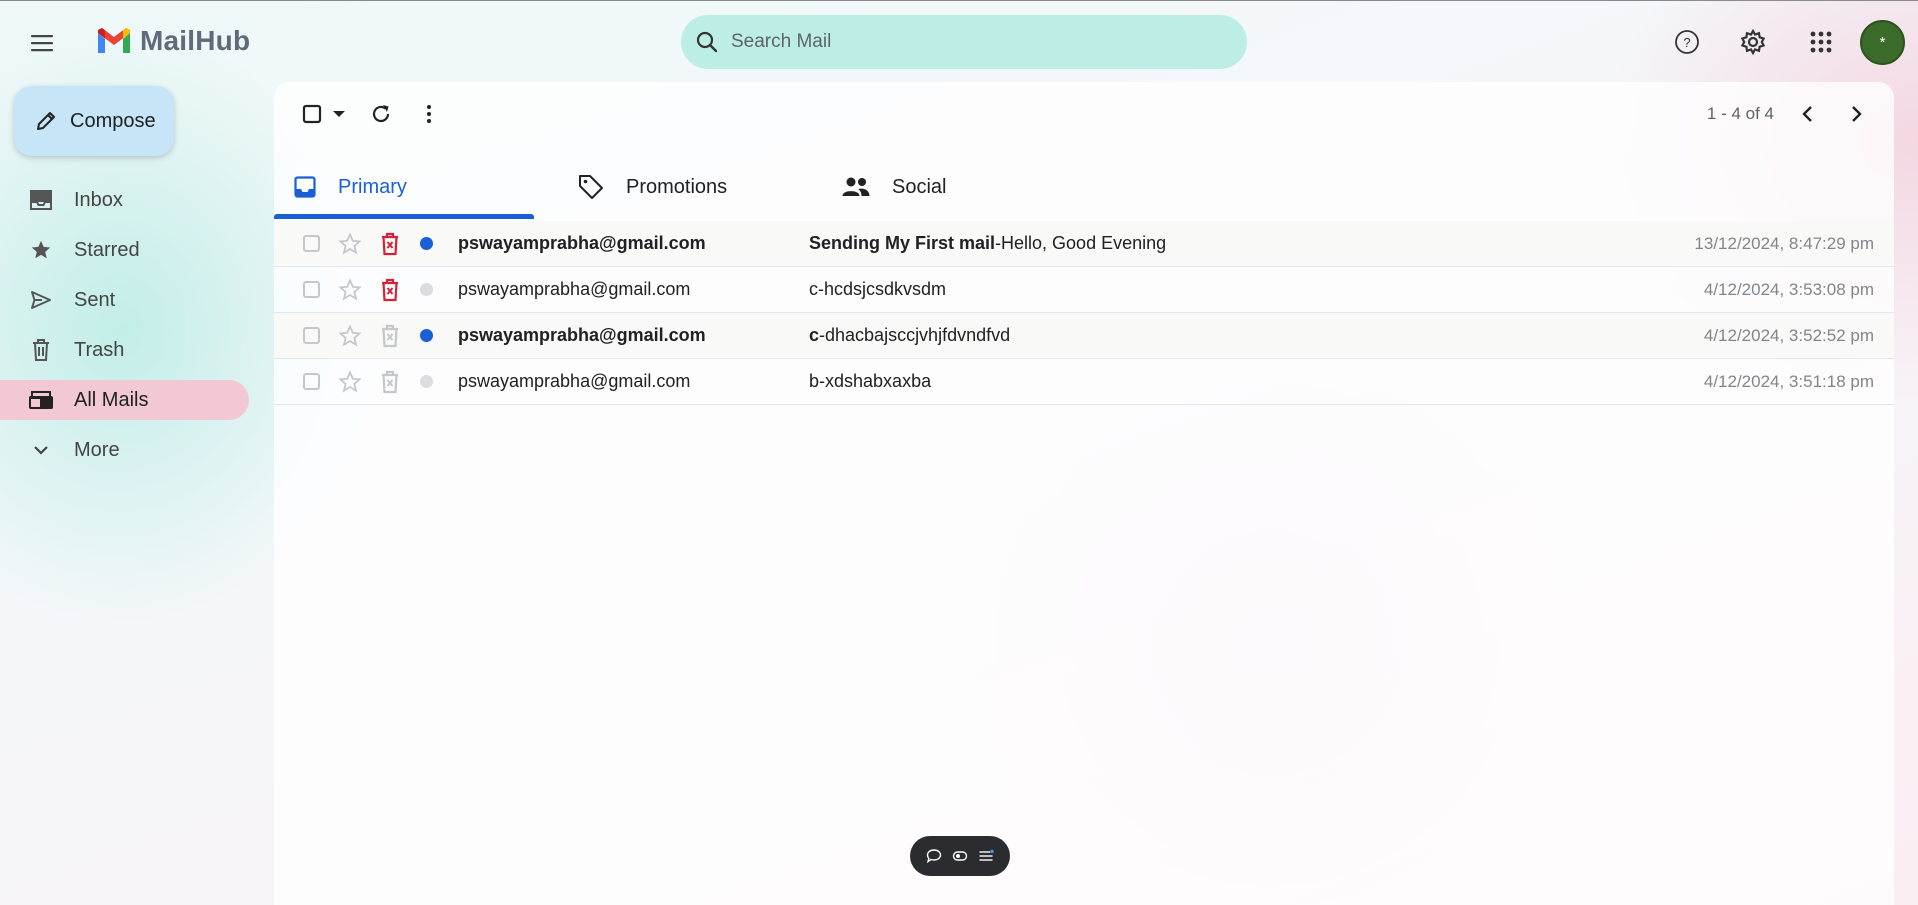 This screenshot has height=905, width=1918. What do you see at coordinates (919, 186) in the screenshot?
I see `tab-label: Social` at bounding box center [919, 186].